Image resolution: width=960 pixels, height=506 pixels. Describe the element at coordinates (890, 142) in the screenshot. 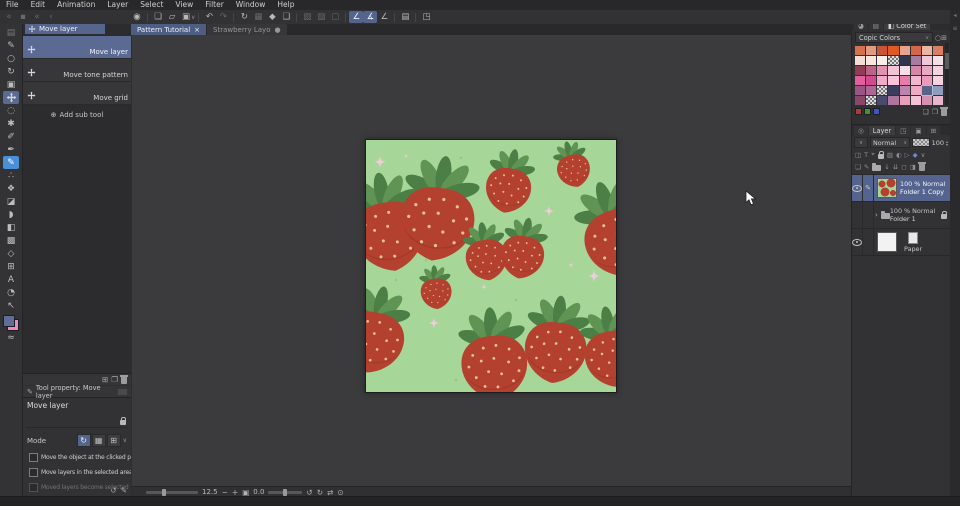

I see `blend-mode-dropdown: Normal ∨` at that location.